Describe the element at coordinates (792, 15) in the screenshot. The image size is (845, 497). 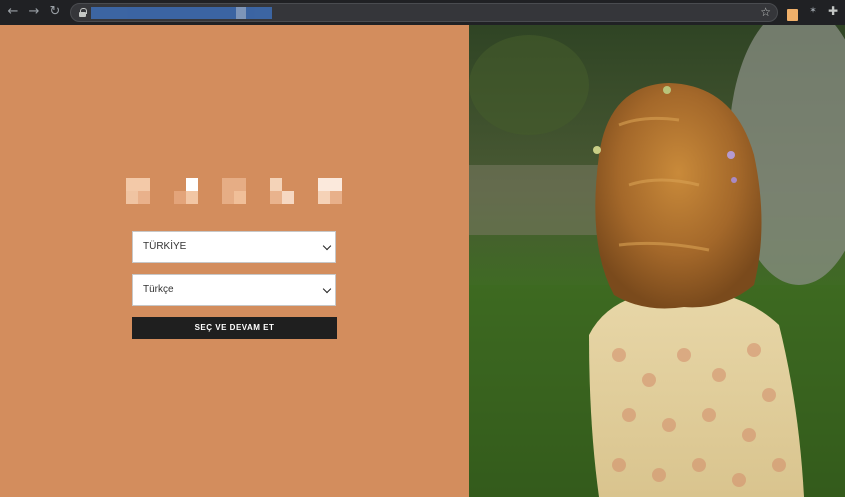
I see `extension-icon` at that location.